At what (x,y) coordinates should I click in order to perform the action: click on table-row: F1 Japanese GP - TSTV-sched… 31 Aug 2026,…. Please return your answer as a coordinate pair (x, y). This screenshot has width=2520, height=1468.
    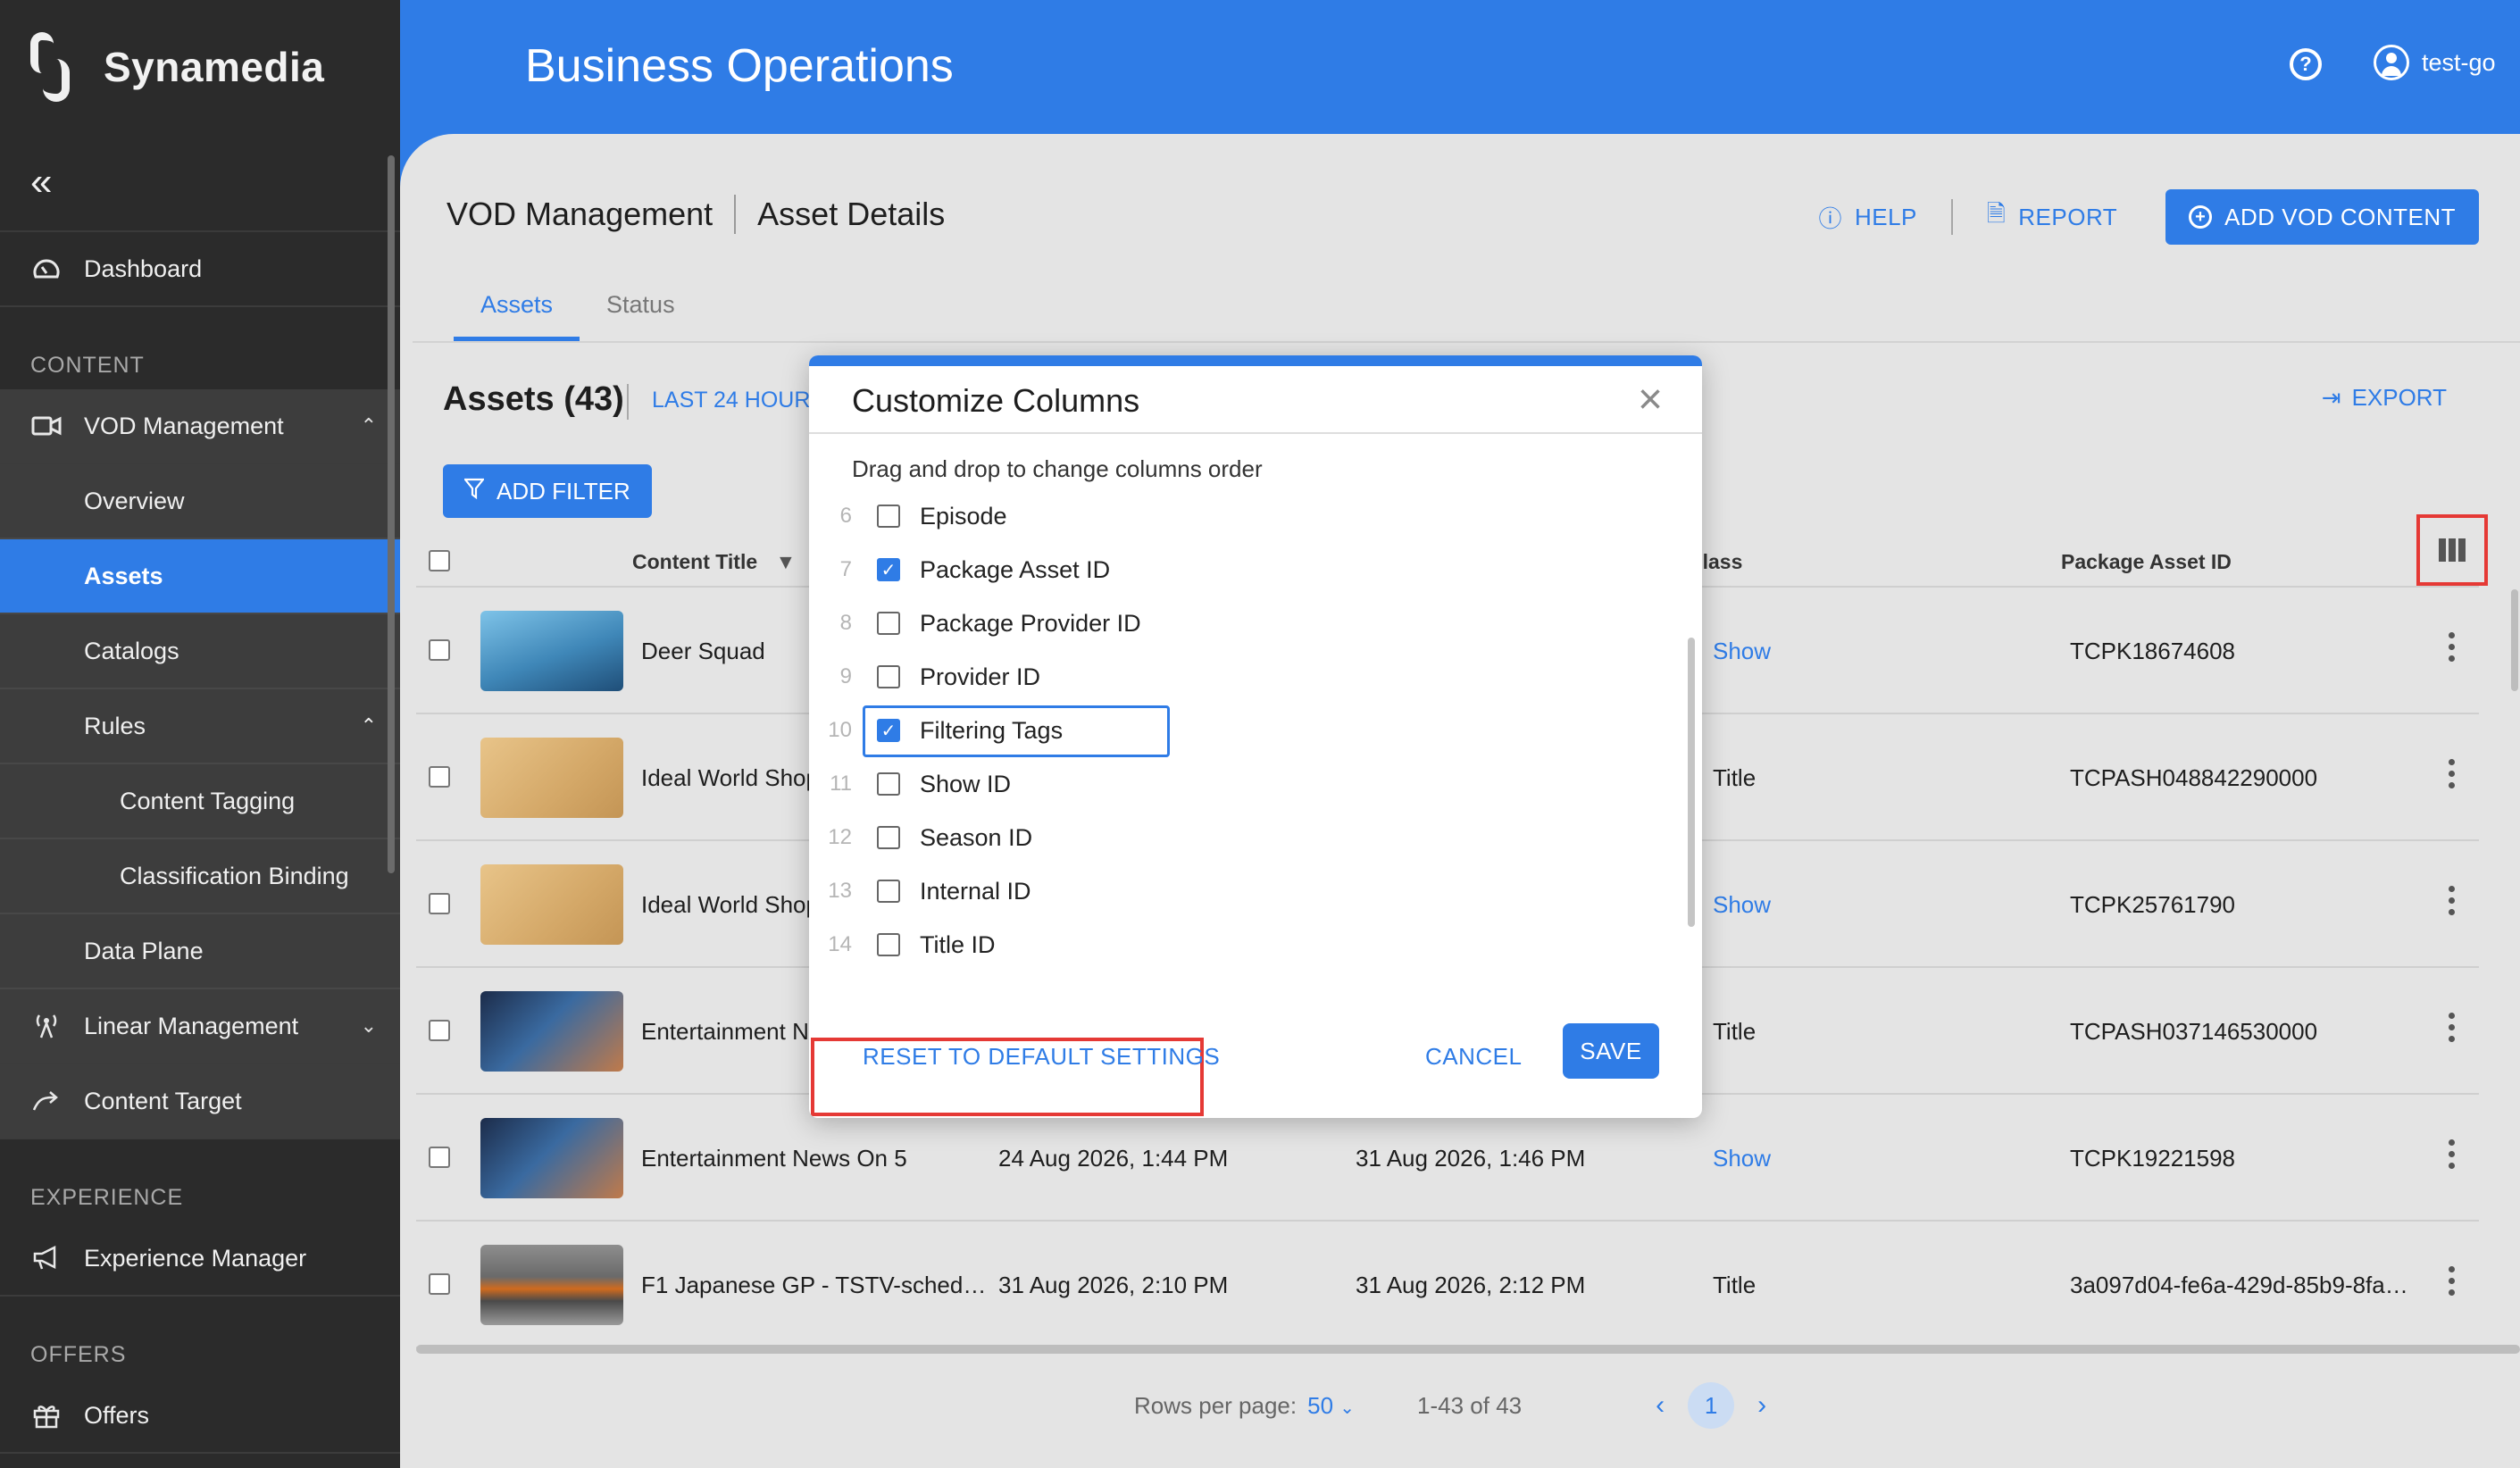
    Looking at the image, I should click on (1447, 1285).